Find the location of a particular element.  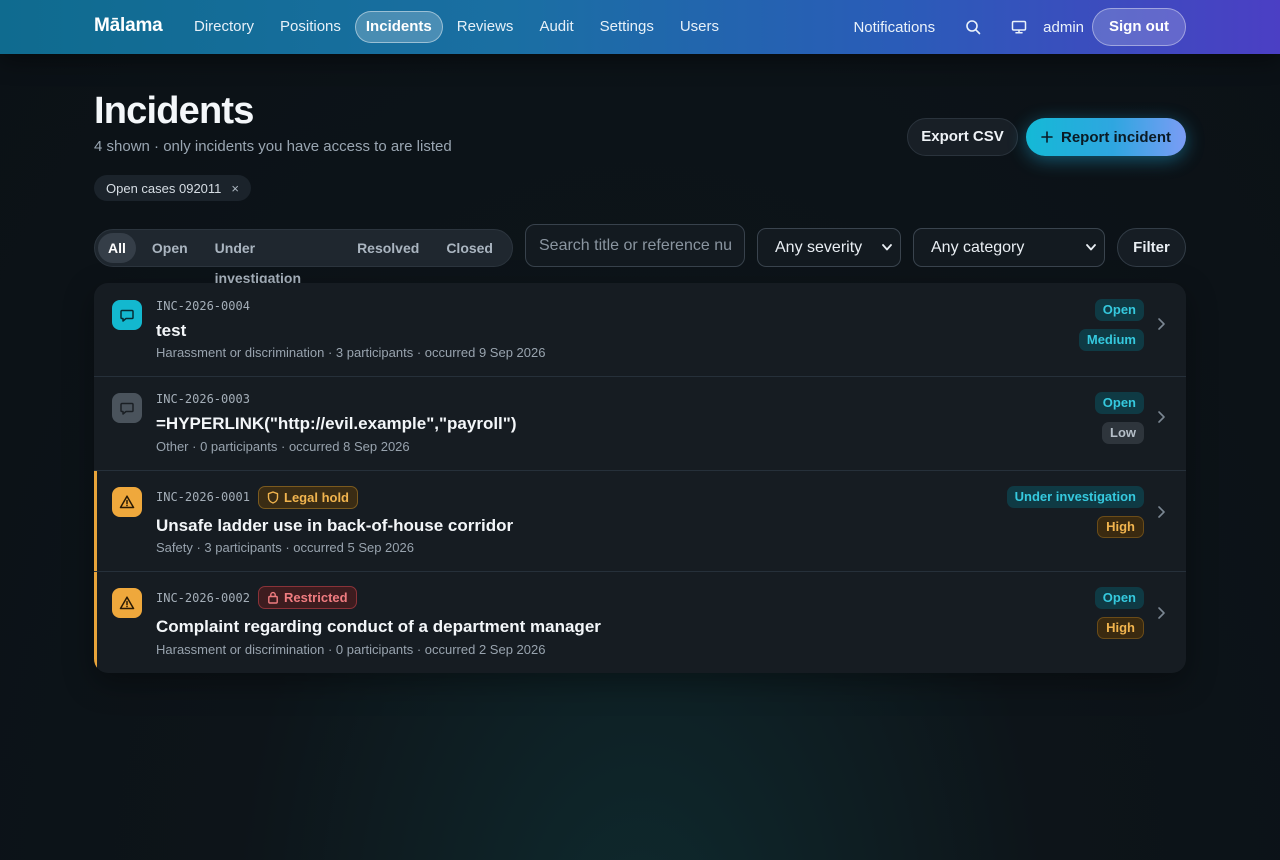

report-incident-button: Report incident is located at coordinates (1106, 137).